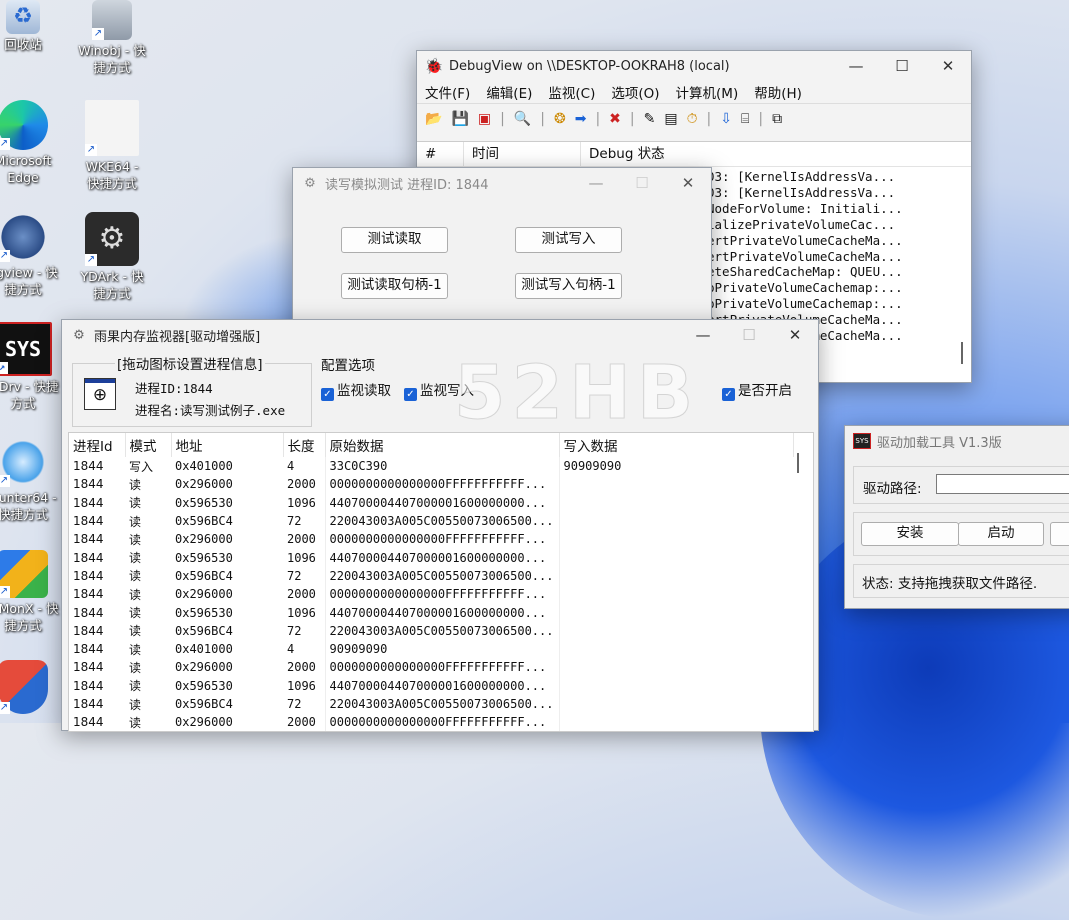 The image size is (1069, 920). What do you see at coordinates (304, 445) in the screenshot?
I see `col-length: 长度` at bounding box center [304, 445].